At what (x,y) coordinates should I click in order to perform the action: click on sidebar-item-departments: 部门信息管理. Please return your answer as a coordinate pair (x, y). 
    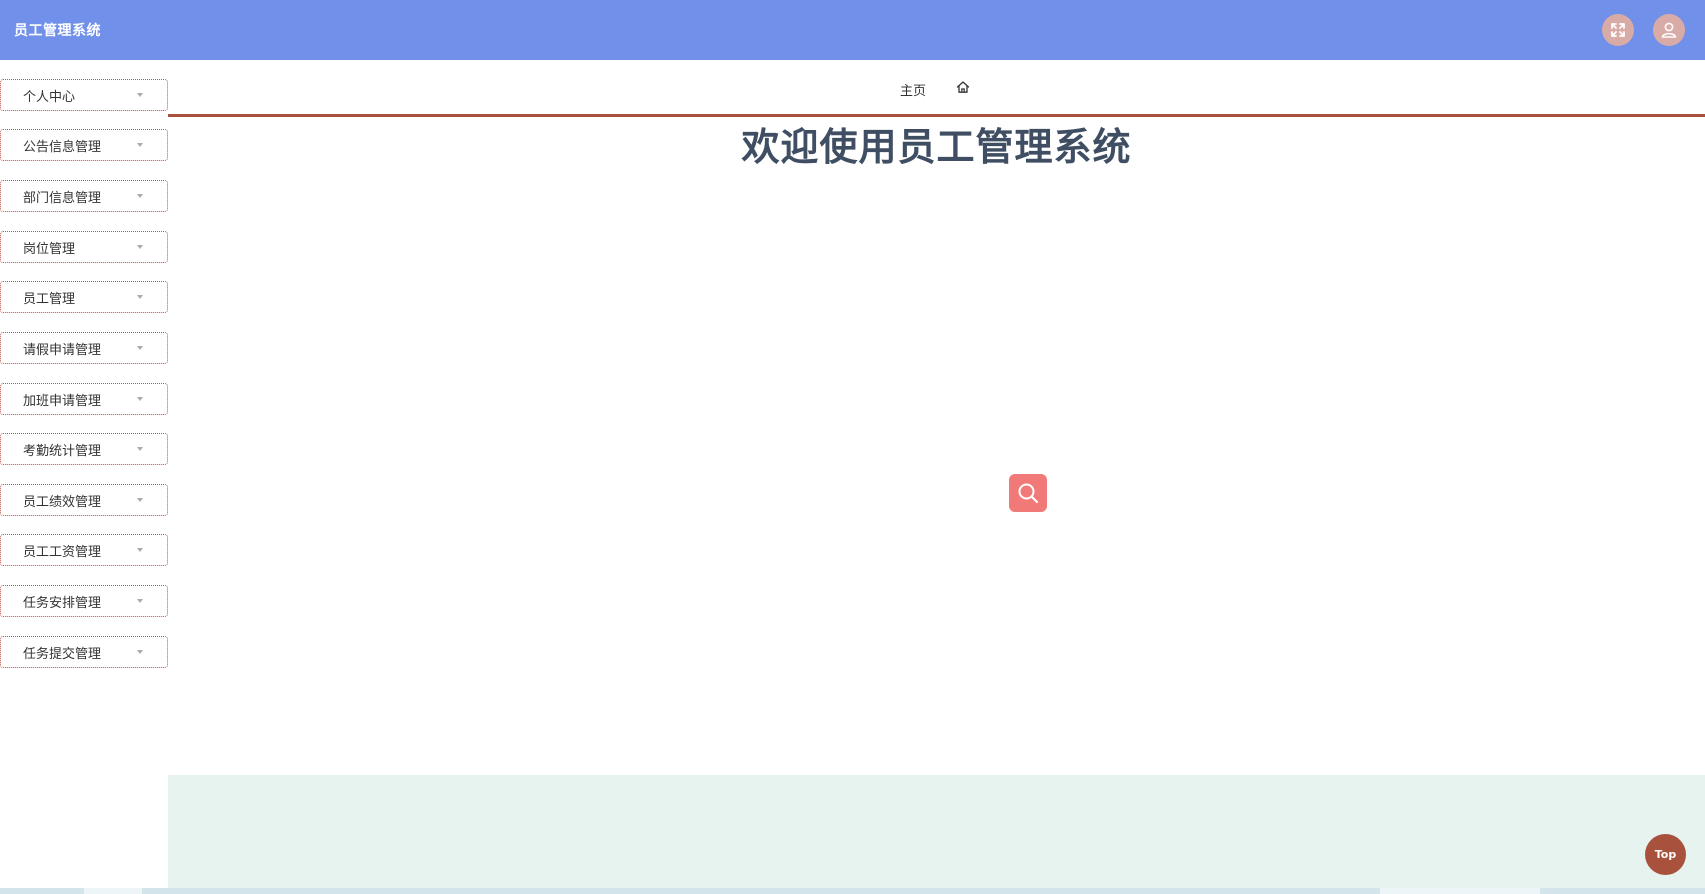
    Looking at the image, I should click on (84, 196).